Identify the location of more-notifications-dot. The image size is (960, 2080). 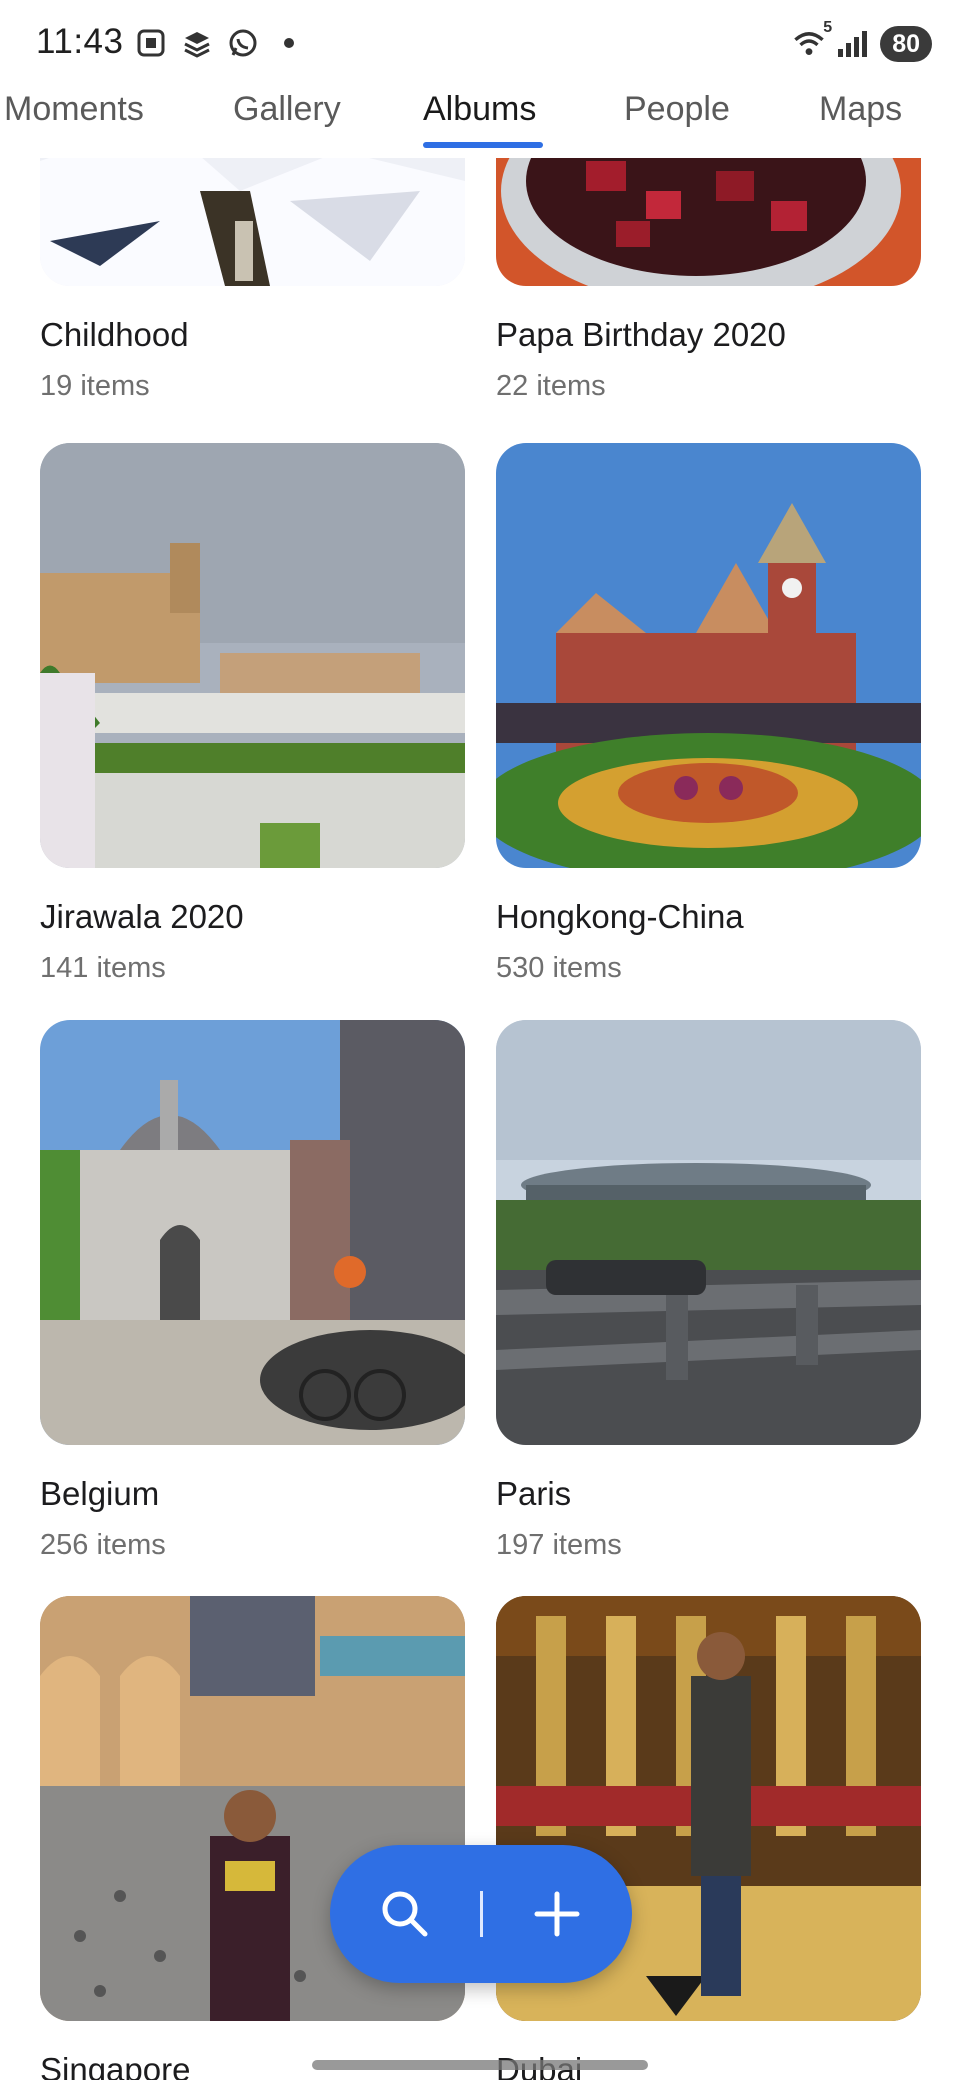
(289, 43).